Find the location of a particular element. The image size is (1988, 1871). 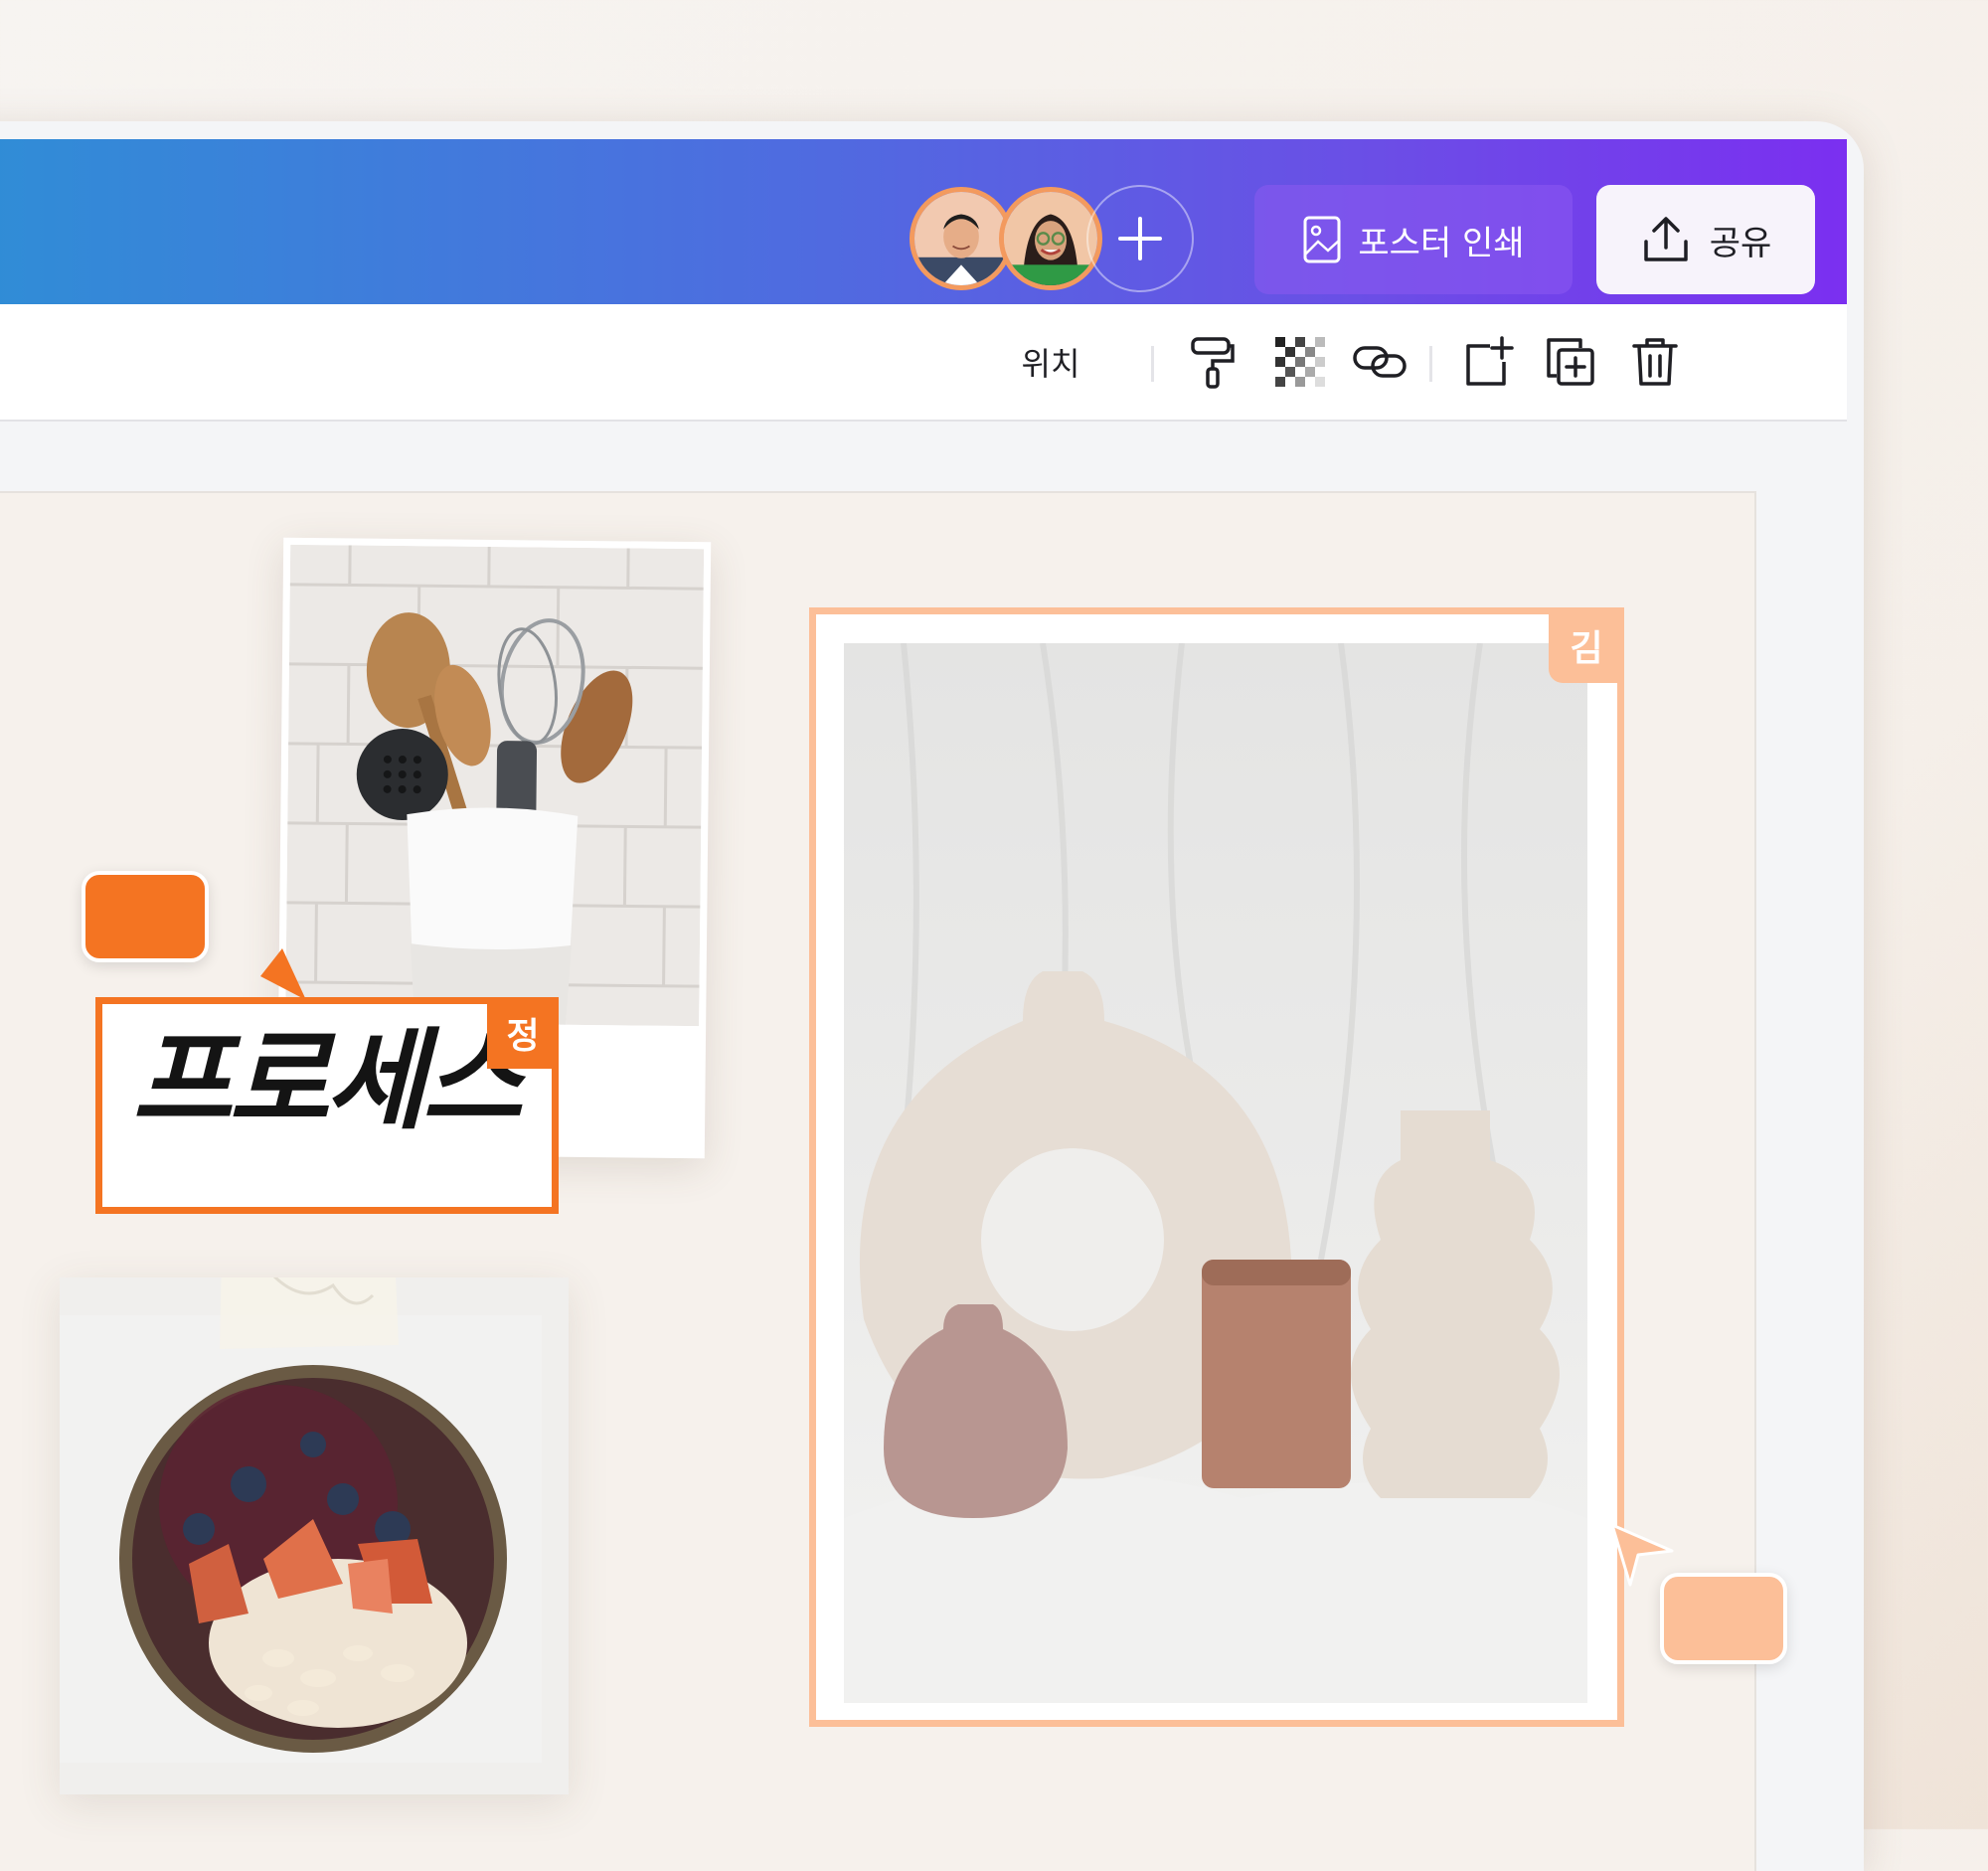

paint-format-button is located at coordinates (1212, 362).